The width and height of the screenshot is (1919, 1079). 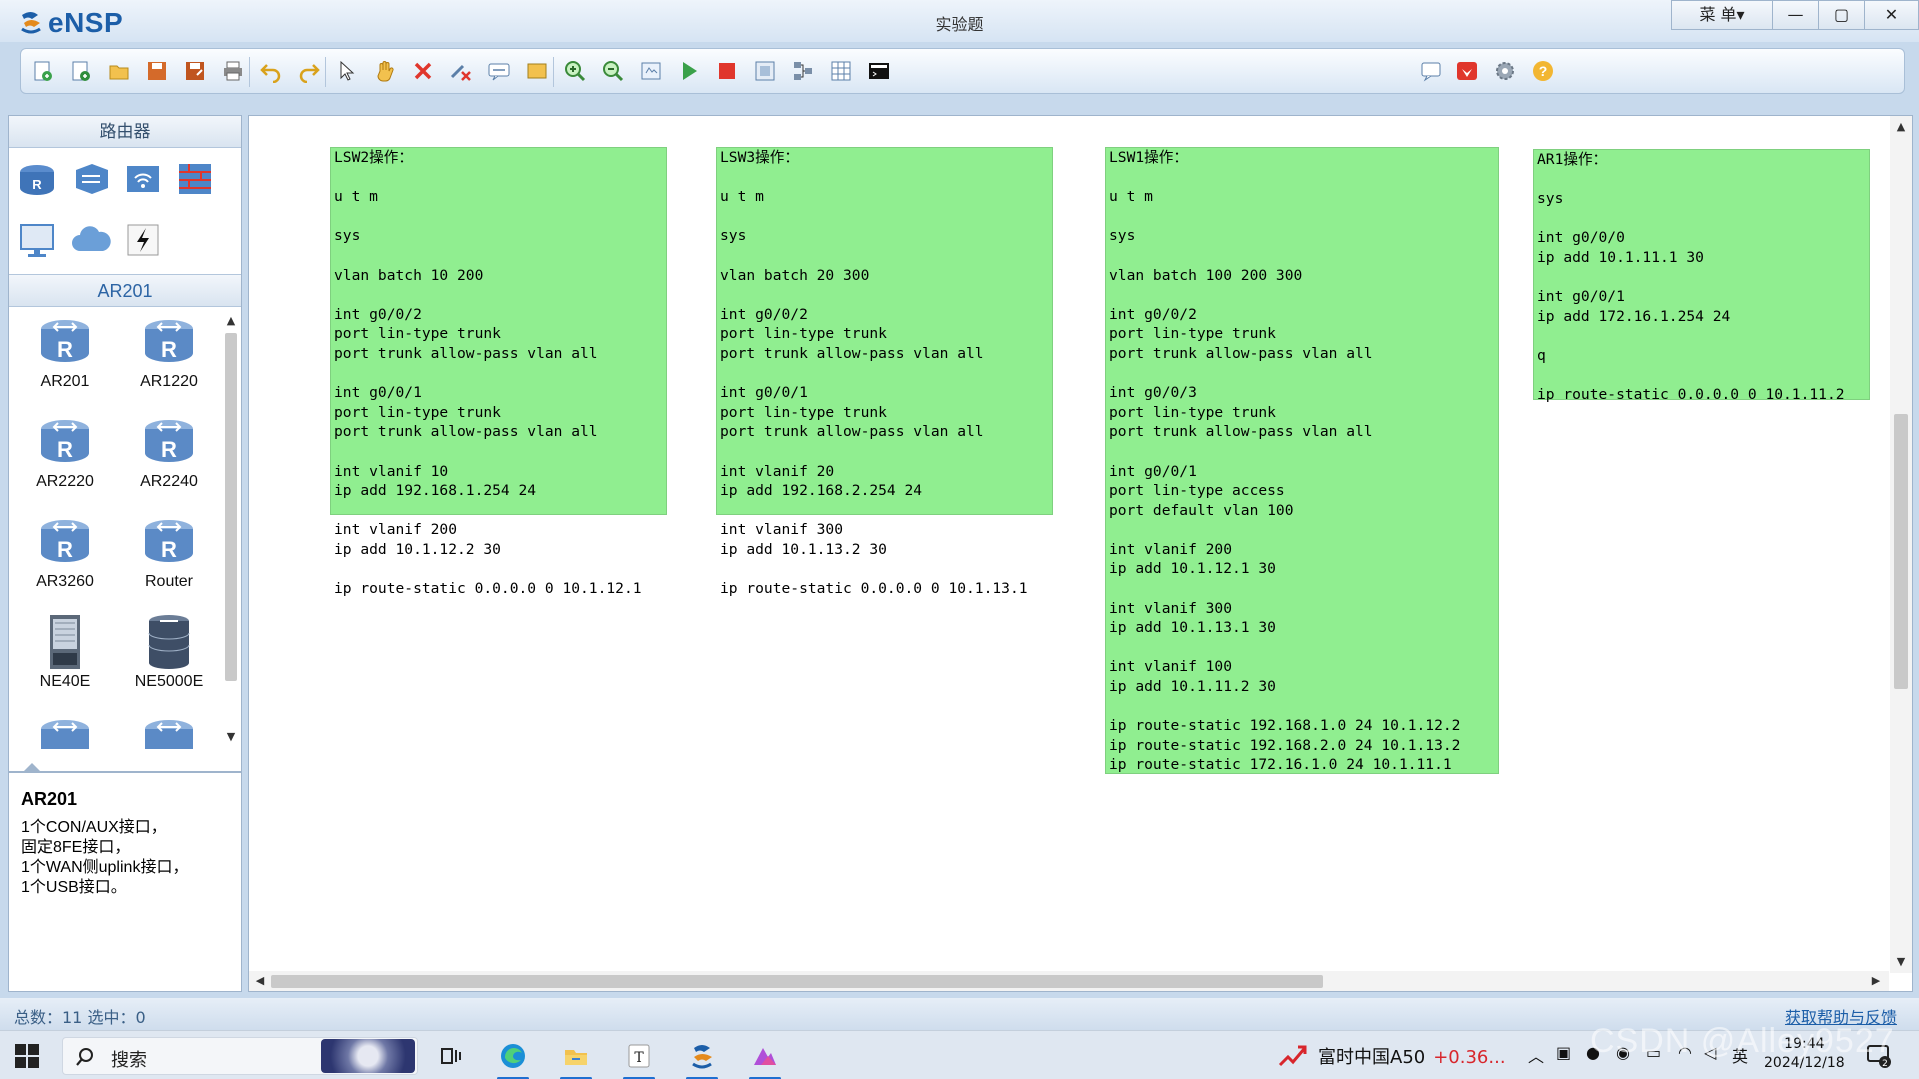 I want to click on start-device-icon, so click(x=689, y=71).